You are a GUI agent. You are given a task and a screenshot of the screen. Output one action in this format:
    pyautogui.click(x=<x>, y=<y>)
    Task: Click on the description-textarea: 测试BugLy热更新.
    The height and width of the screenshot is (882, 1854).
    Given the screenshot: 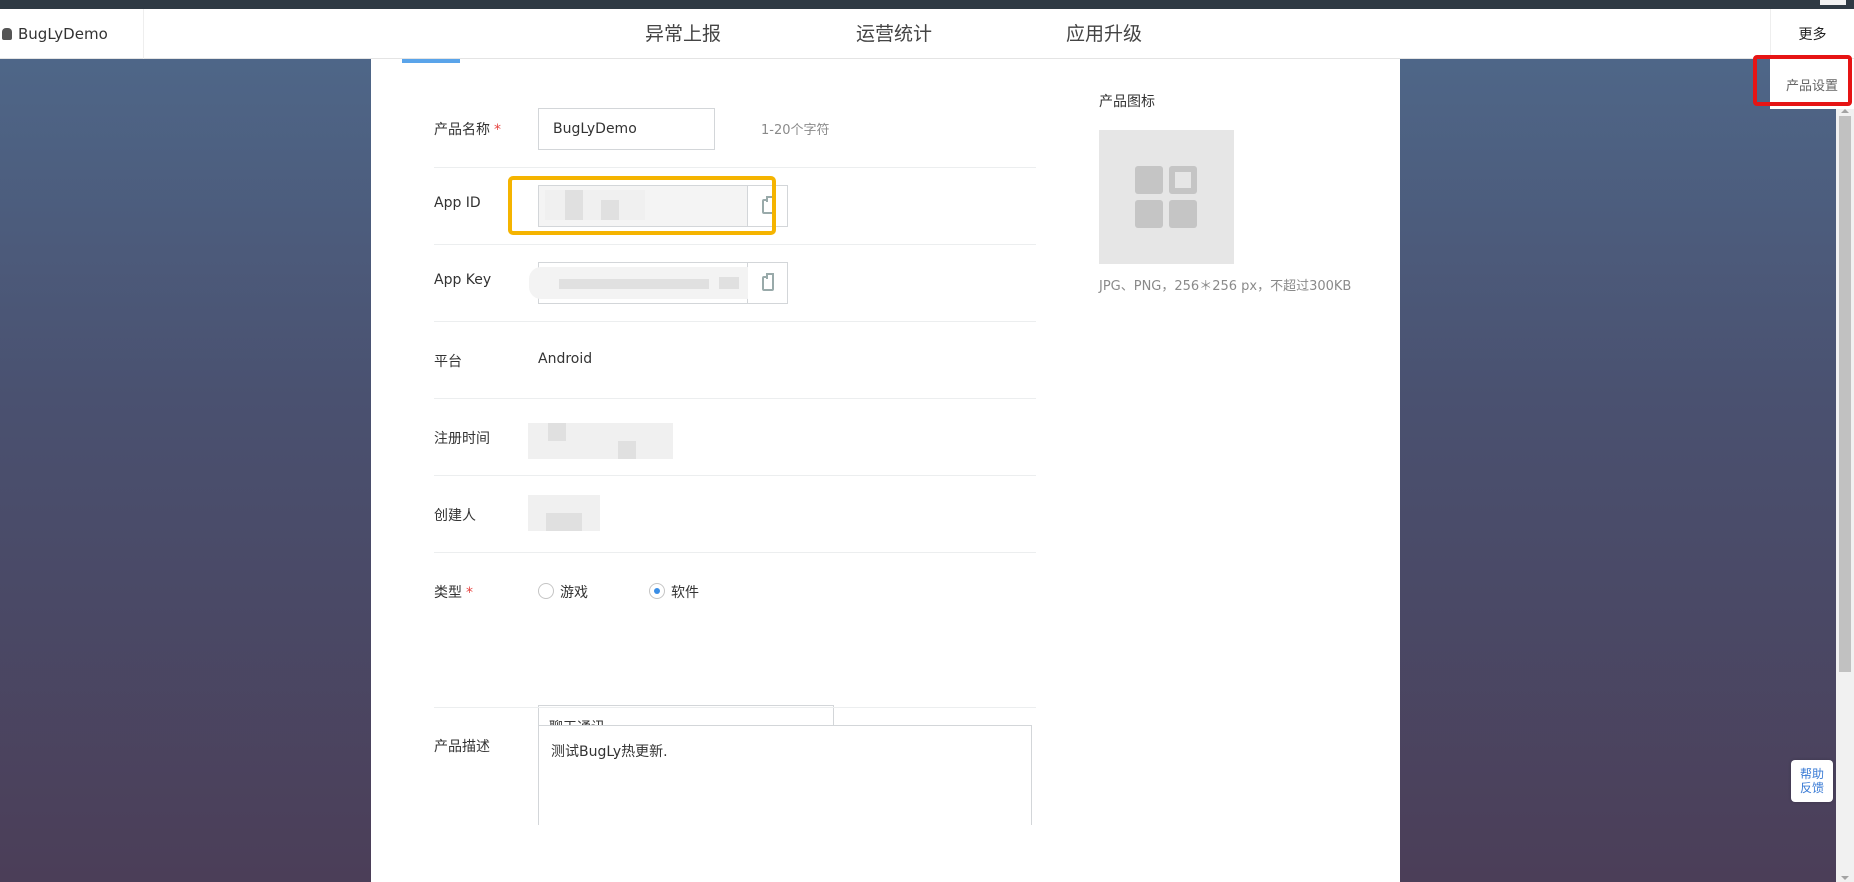 What is the action you would take?
    pyautogui.click(x=785, y=775)
    